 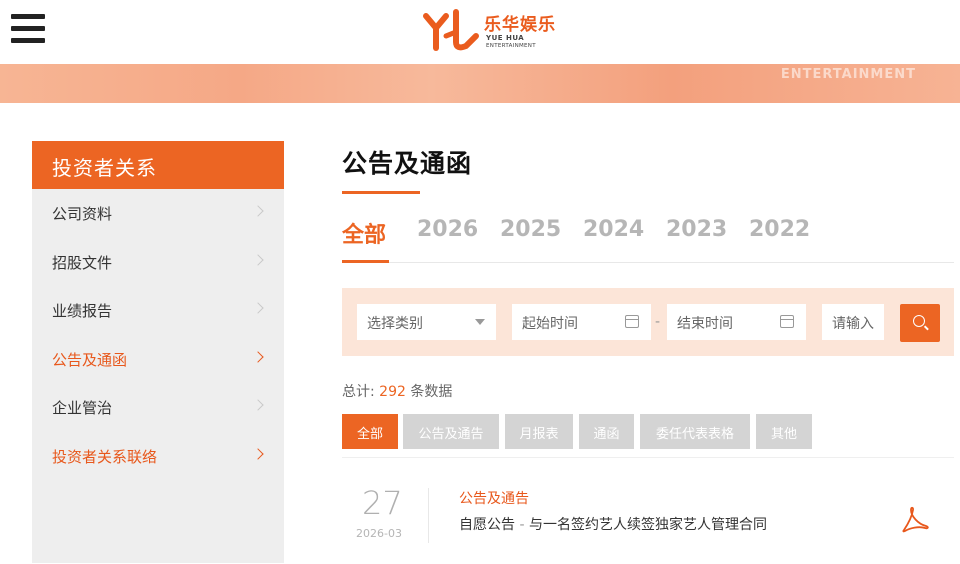 What do you see at coordinates (606, 431) in the screenshot?
I see `category-tab-circulars: 通函` at bounding box center [606, 431].